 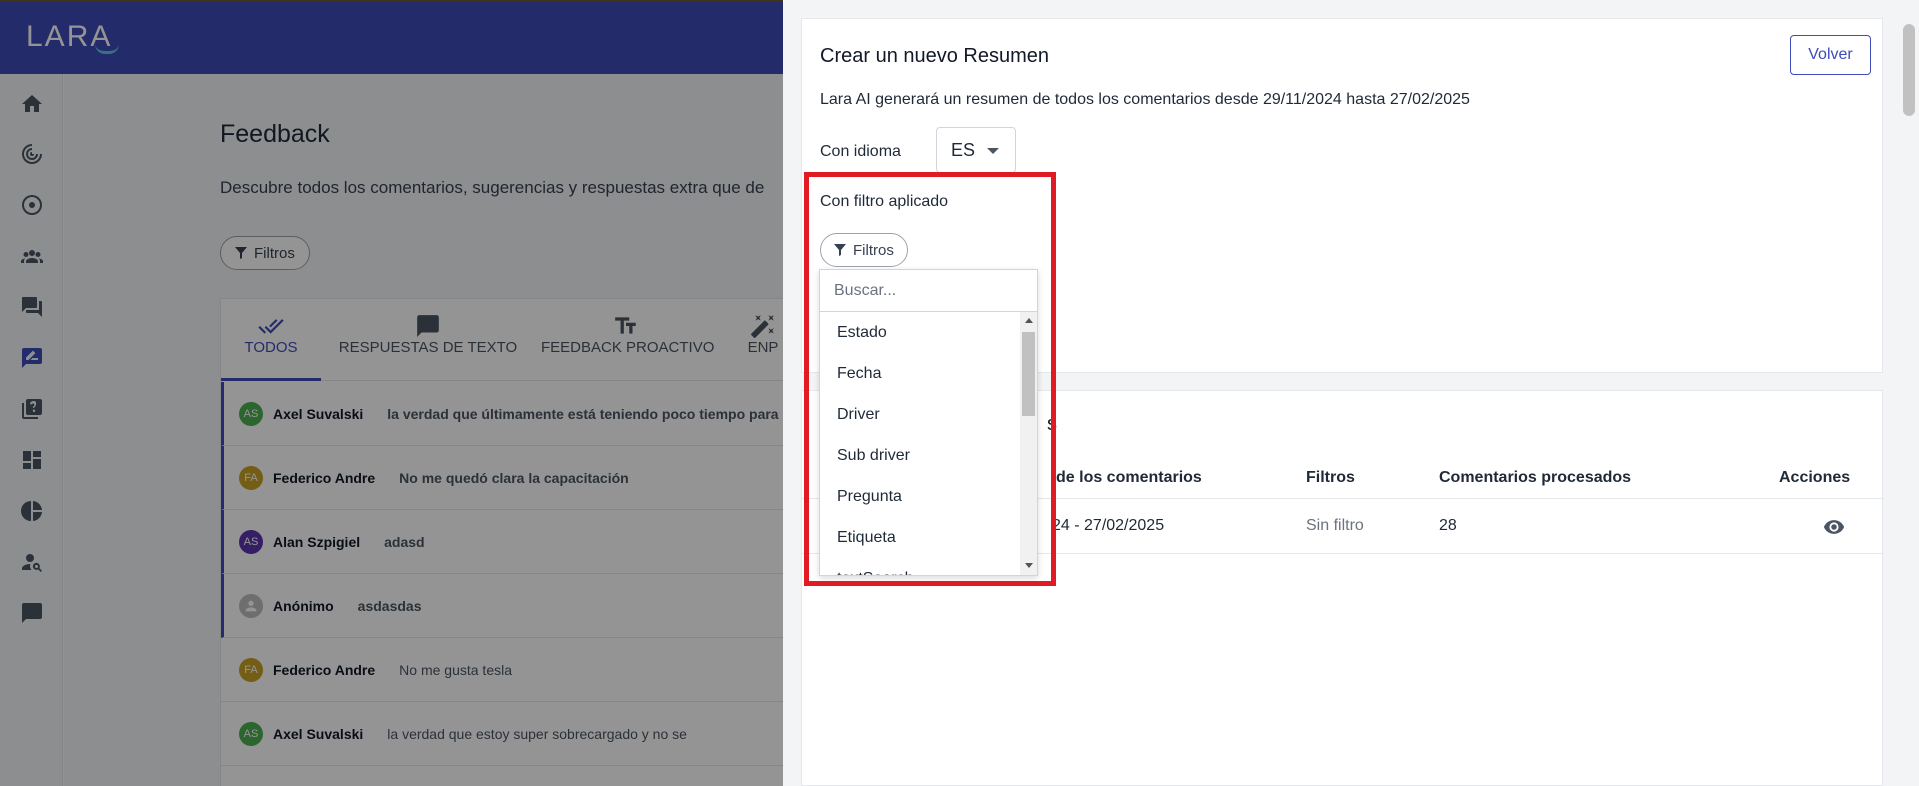 I want to click on filter-option-fecha: Fecha, so click(x=920, y=373).